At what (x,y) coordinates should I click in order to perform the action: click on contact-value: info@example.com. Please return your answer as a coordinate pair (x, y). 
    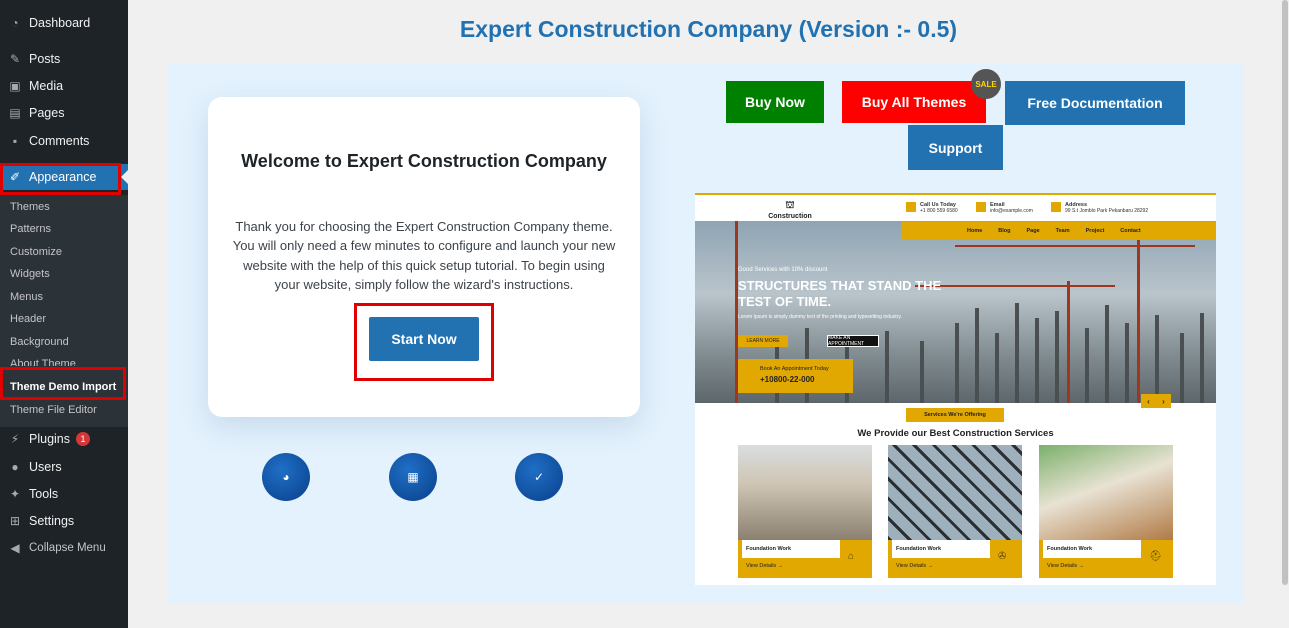
    Looking at the image, I should click on (1011, 211).